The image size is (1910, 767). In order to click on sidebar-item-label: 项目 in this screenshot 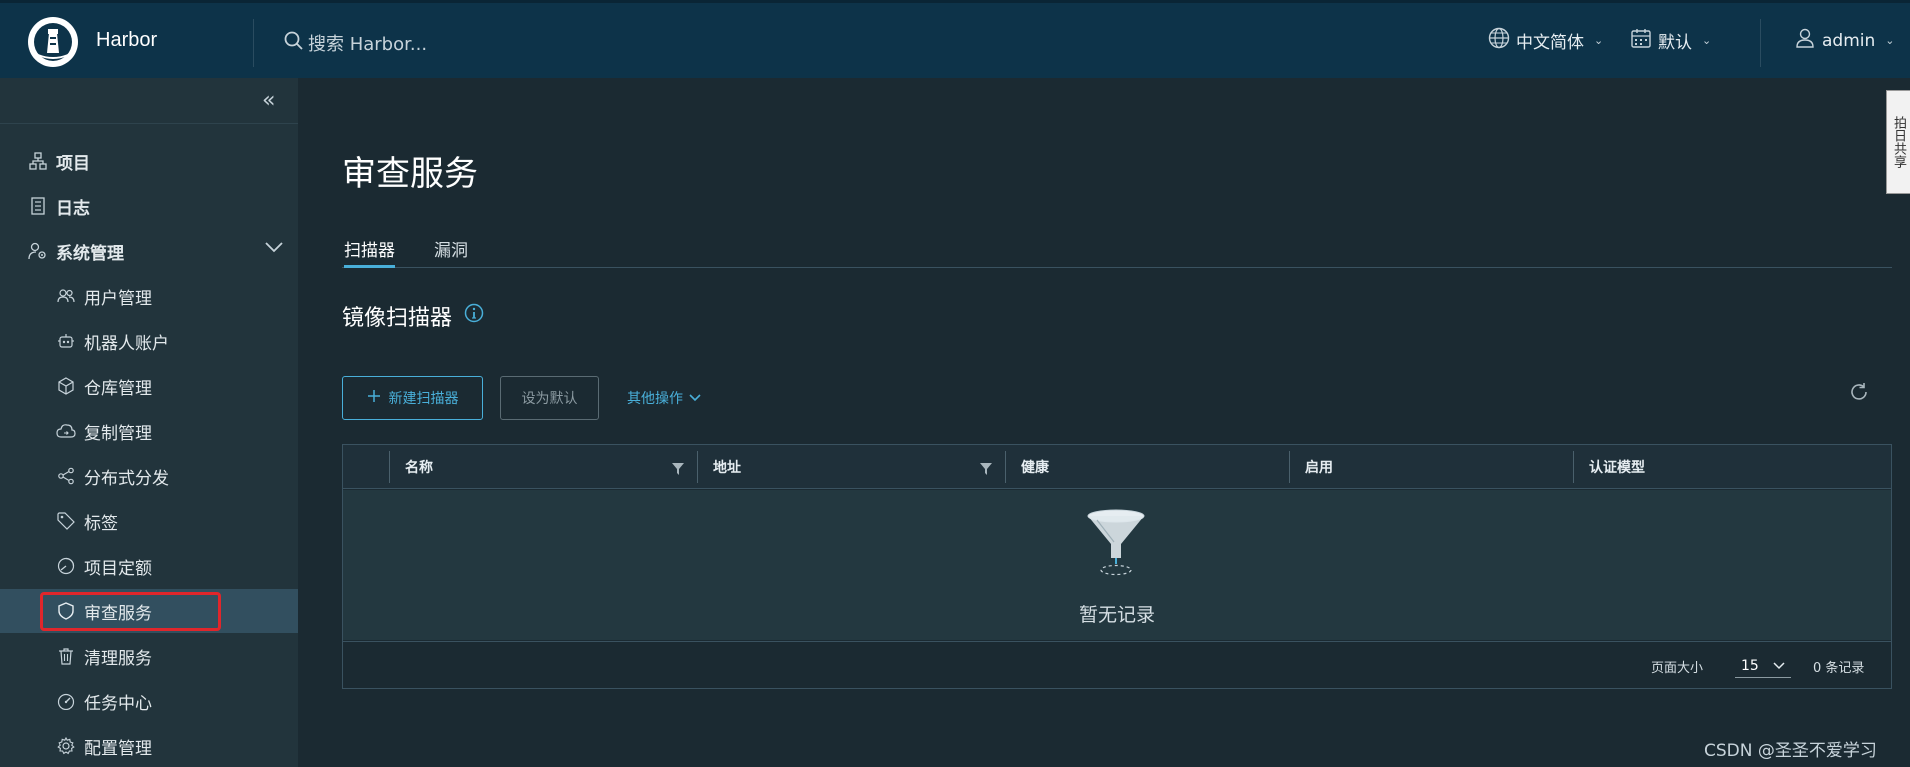, I will do `click(73, 163)`.